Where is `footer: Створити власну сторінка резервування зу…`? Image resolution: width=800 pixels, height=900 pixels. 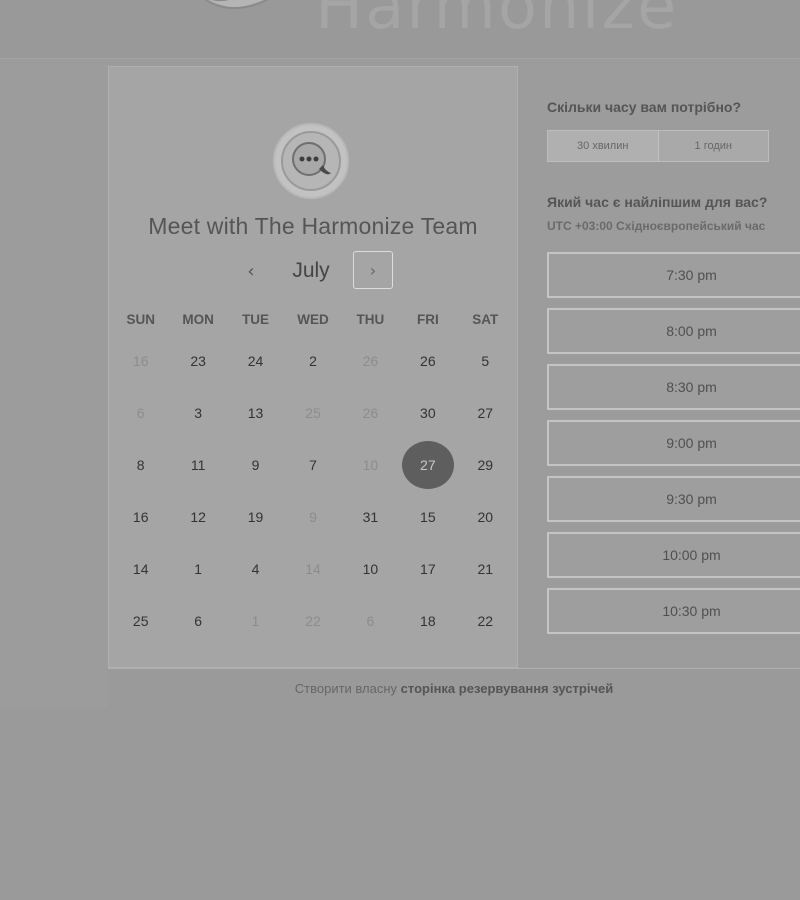 footer: Створити власну сторінка резервування зу… is located at coordinates (454, 689).